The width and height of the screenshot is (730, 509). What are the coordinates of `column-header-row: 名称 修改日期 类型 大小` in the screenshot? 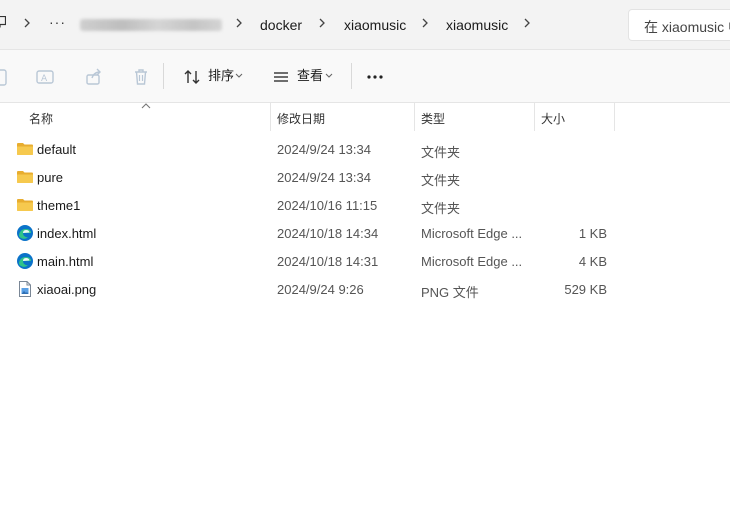 It's located at (365, 117).